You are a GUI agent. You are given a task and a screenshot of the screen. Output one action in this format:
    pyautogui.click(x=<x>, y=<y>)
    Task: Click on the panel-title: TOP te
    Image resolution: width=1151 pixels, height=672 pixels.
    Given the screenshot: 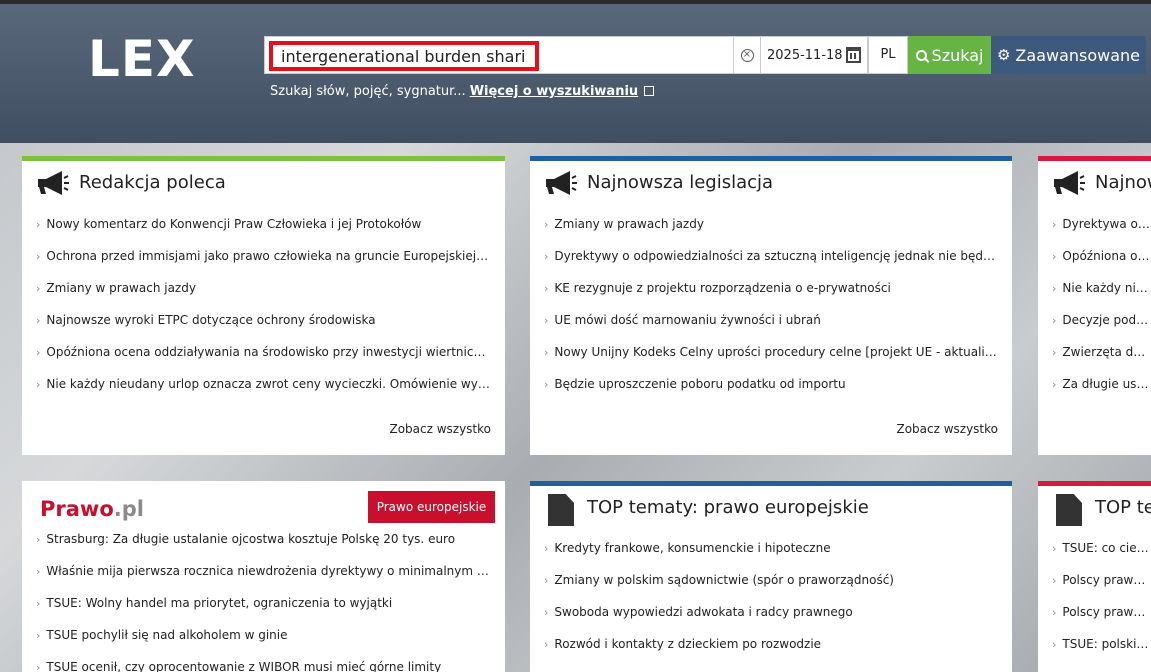 What is the action you would take?
    pyautogui.click(x=1123, y=507)
    